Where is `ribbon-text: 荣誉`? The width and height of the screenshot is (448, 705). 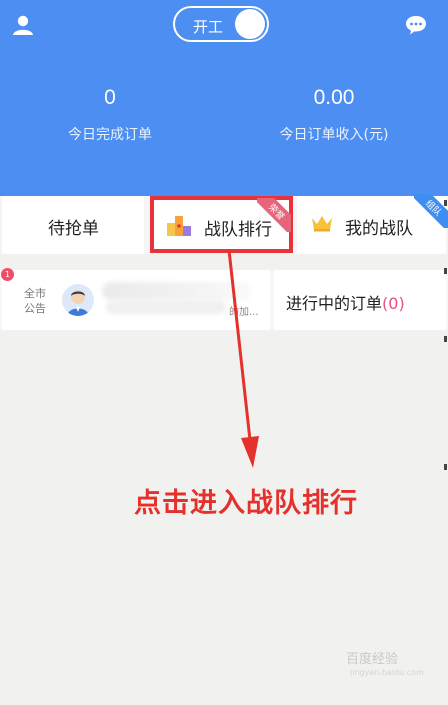 ribbon-text: 荣誉 is located at coordinates (274, 215).